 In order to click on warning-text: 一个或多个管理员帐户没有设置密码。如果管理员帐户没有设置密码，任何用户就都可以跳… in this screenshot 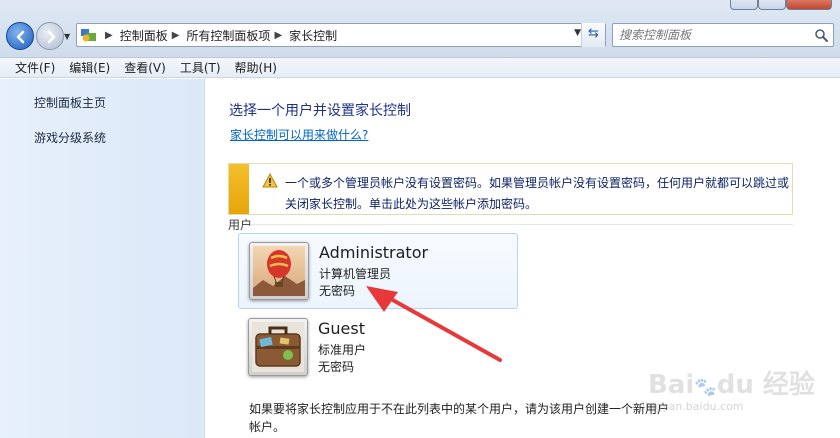, I will do `click(537, 194)`.